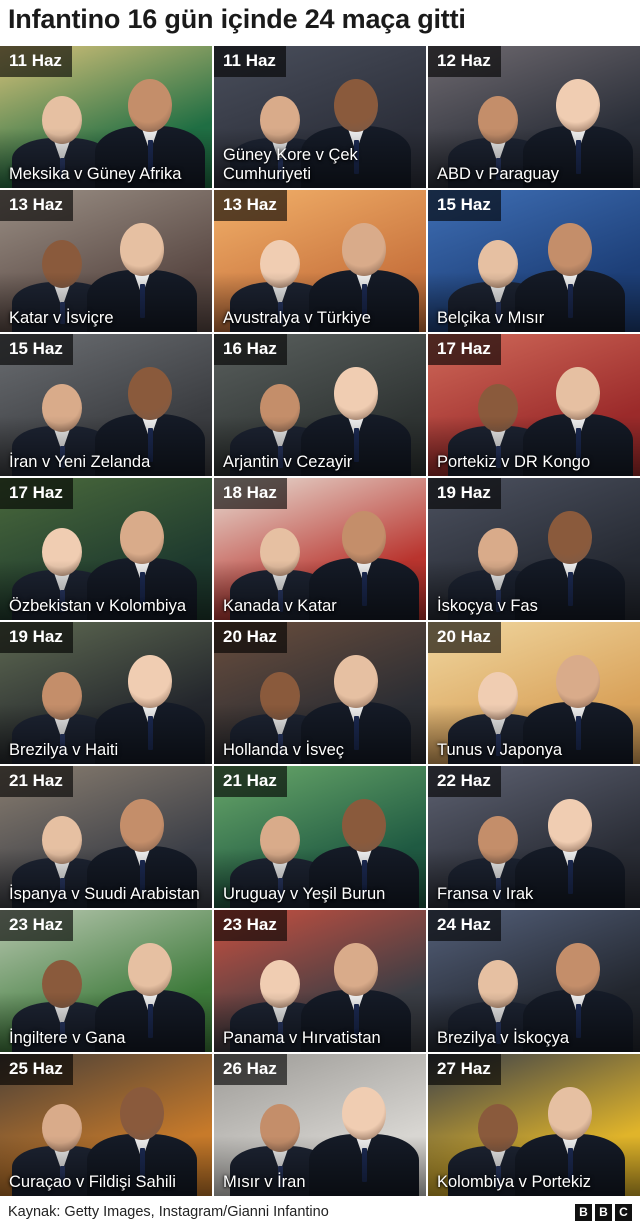 The height and width of the screenshot is (1228, 640). Describe the element at coordinates (250, 1069) in the screenshot. I see `match-date: 26 Haz` at that location.